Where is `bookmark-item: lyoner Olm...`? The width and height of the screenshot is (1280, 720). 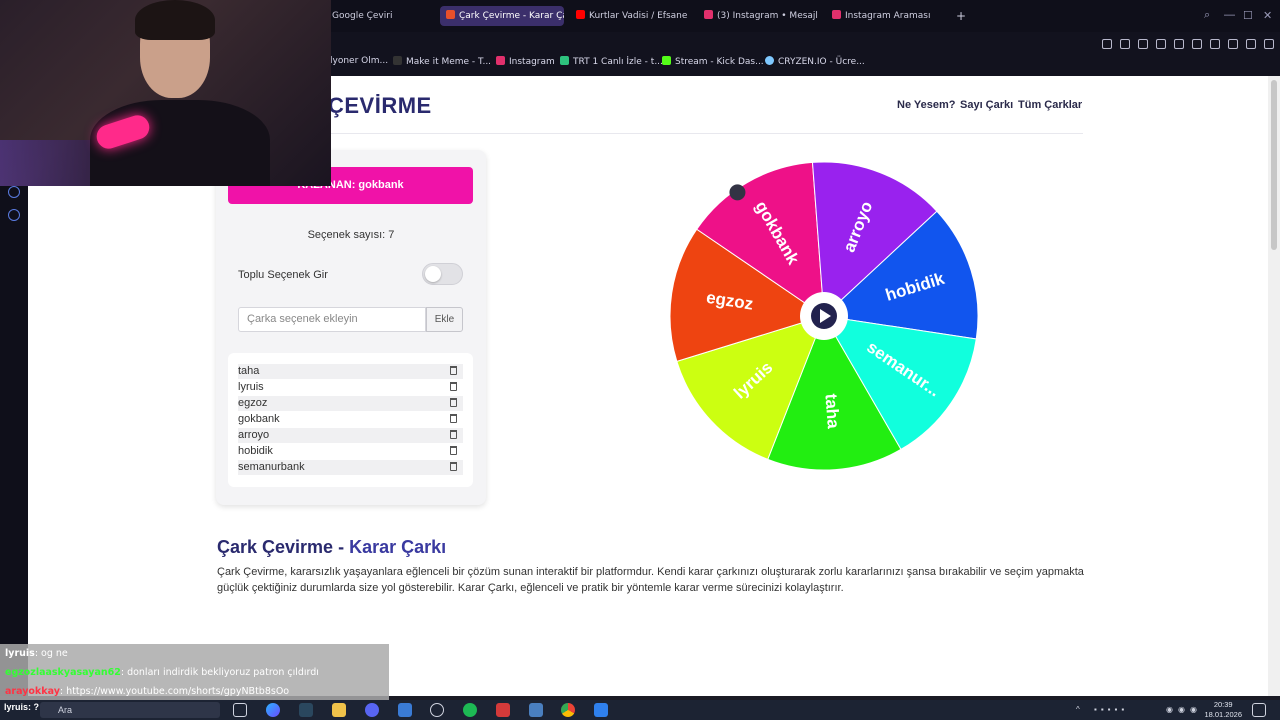
bookmark-item: lyoner Olm... is located at coordinates (359, 61).